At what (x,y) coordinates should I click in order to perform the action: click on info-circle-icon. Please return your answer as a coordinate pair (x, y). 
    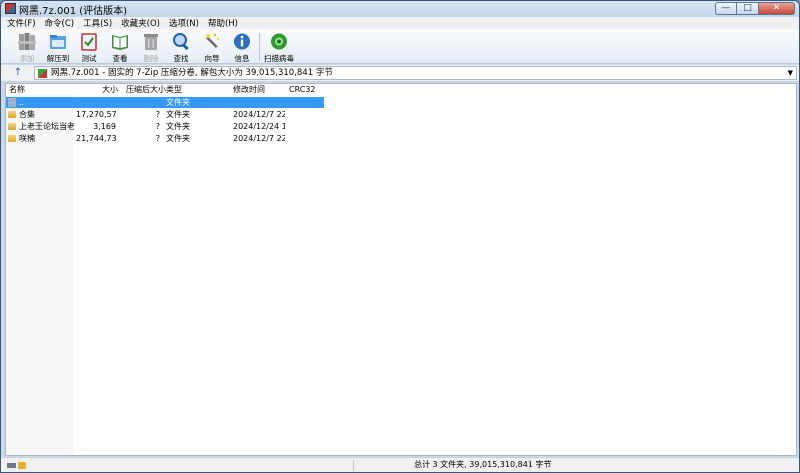
    Looking at the image, I should click on (242, 41).